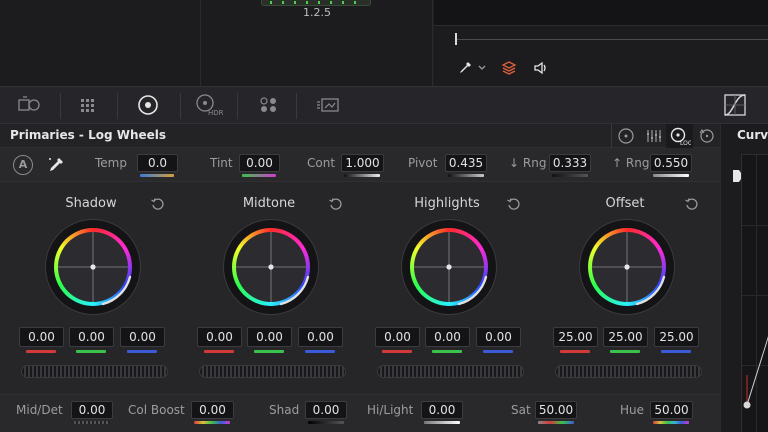 The image size is (768, 432). Describe the element at coordinates (209, 105) in the screenshot. I see `hdr-wheels-icon: HDR` at that location.